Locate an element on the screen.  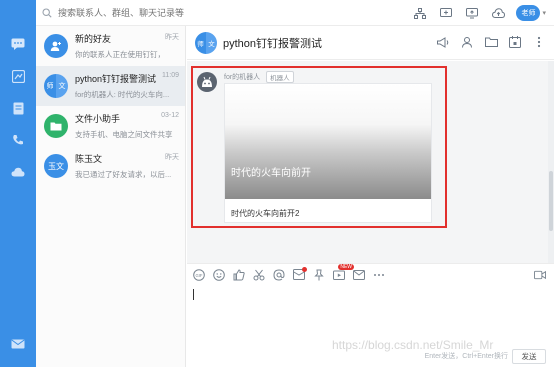
chat-icon is located at coordinates (18, 44).